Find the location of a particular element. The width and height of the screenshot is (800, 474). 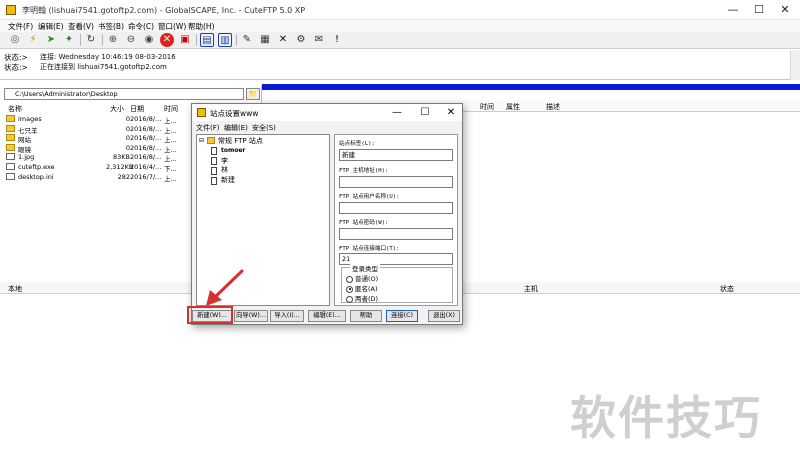

file-name: cuteftp.exe is located at coordinates (36, 167).